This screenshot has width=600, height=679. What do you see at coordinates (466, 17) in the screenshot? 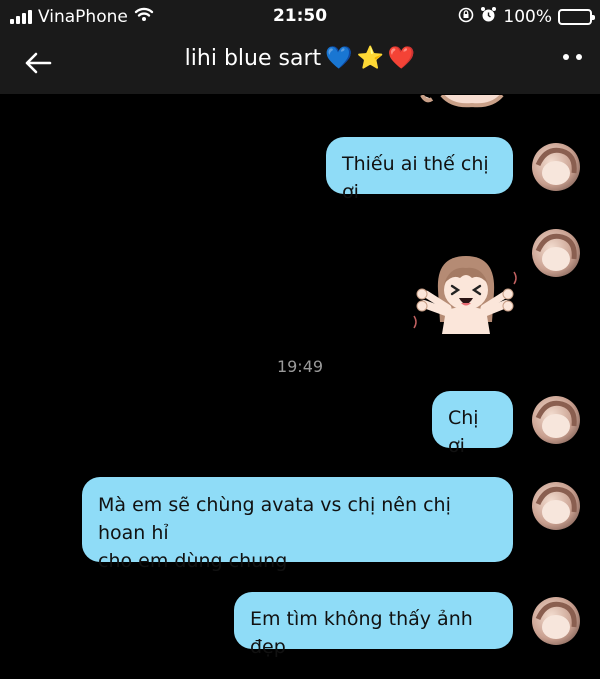
I see `orientation-lock-icon` at bounding box center [466, 17].